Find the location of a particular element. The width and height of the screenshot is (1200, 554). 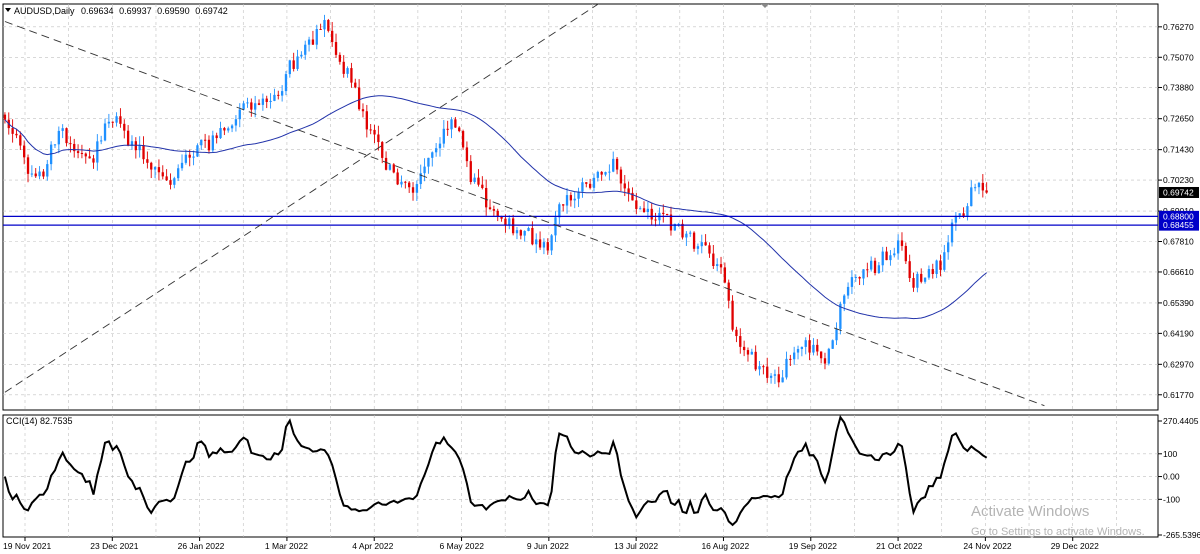

current-price-label: 0.69742 is located at coordinates (1178, 192).